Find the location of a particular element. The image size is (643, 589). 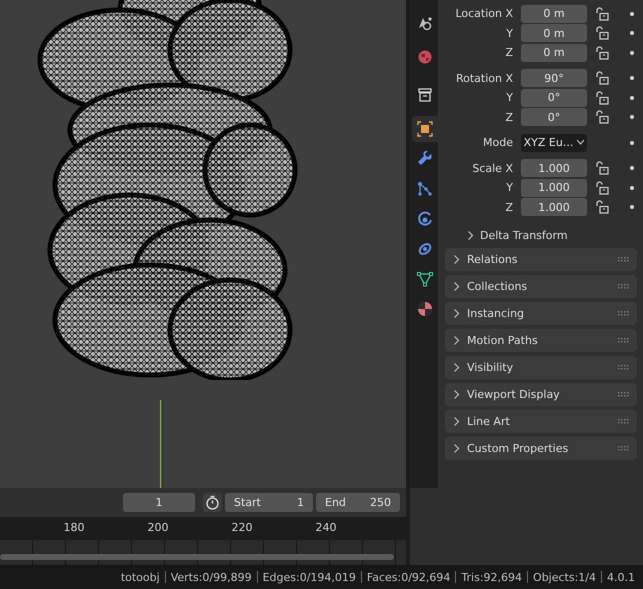

panel-header: Instancing is located at coordinates (541, 313).